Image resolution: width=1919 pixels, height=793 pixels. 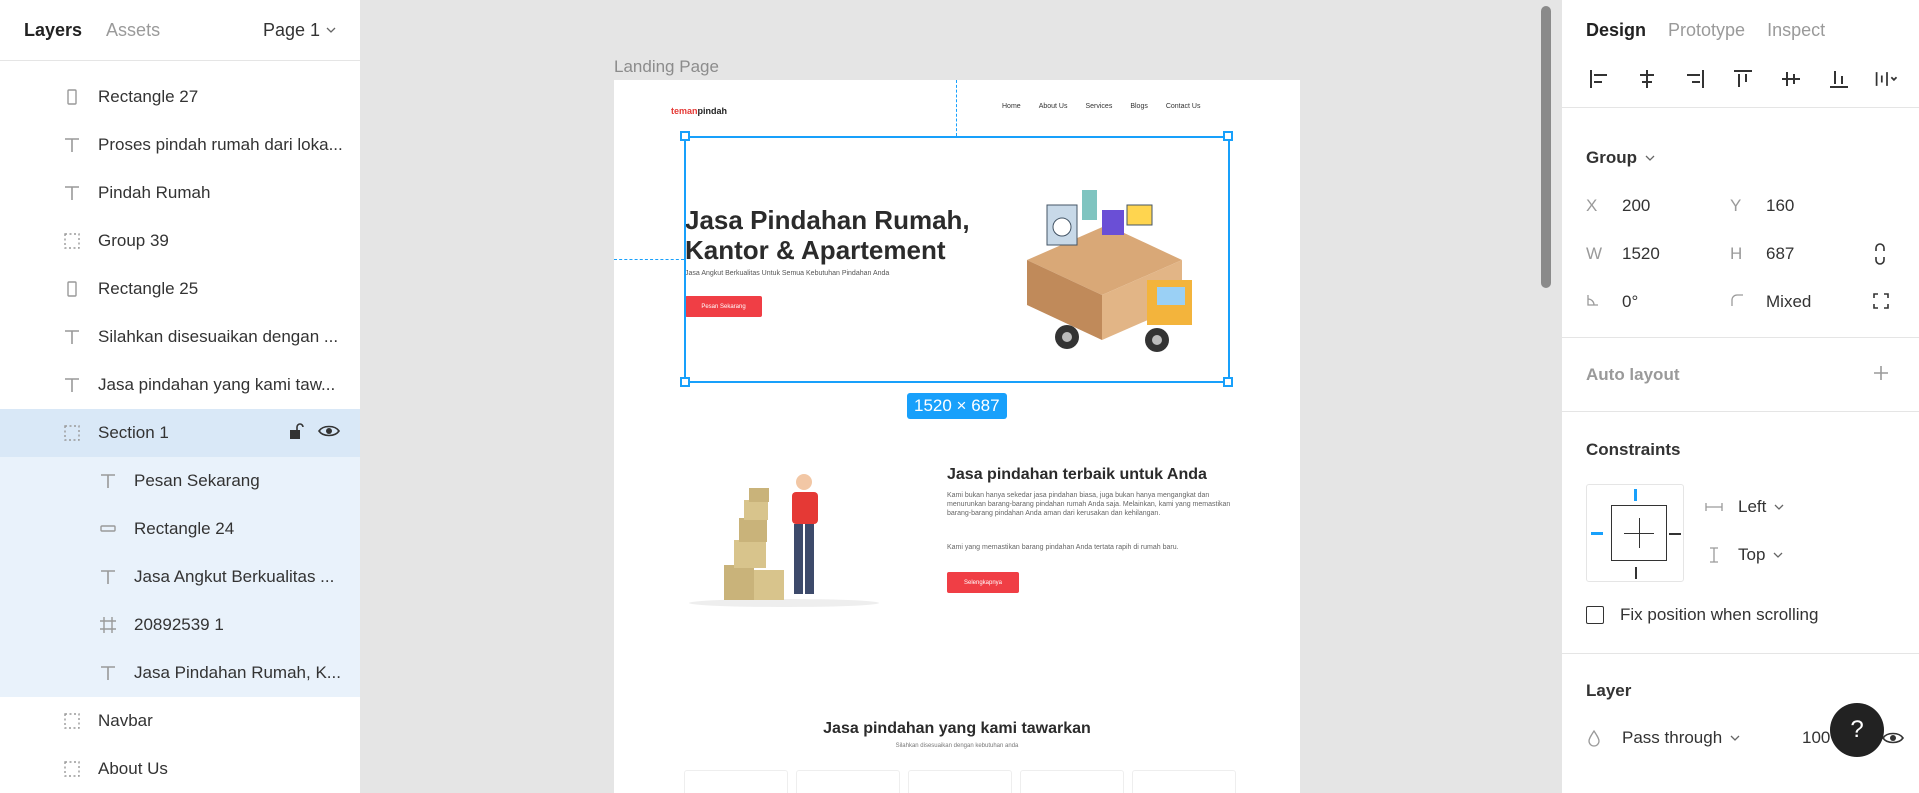 What do you see at coordinates (1791, 79) in the screenshot?
I see `align-vertical-center-icon` at bounding box center [1791, 79].